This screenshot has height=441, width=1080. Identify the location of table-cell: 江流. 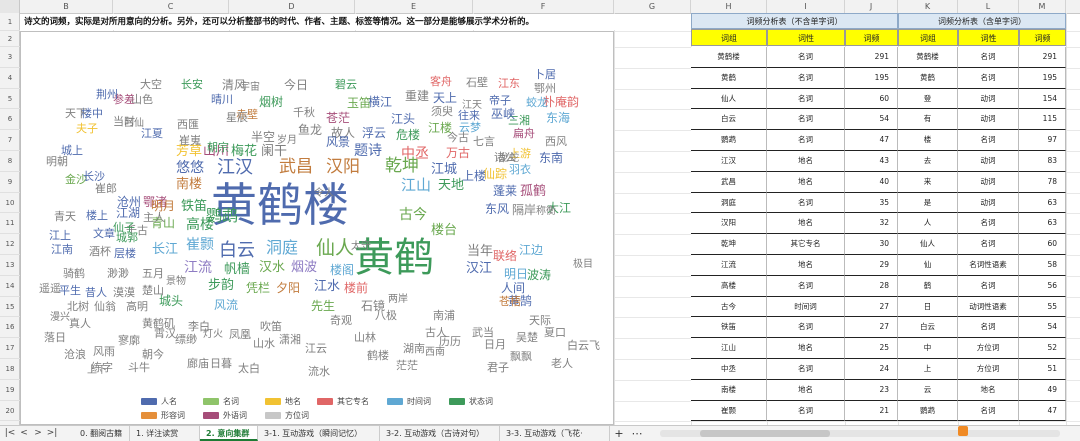
(729, 265).